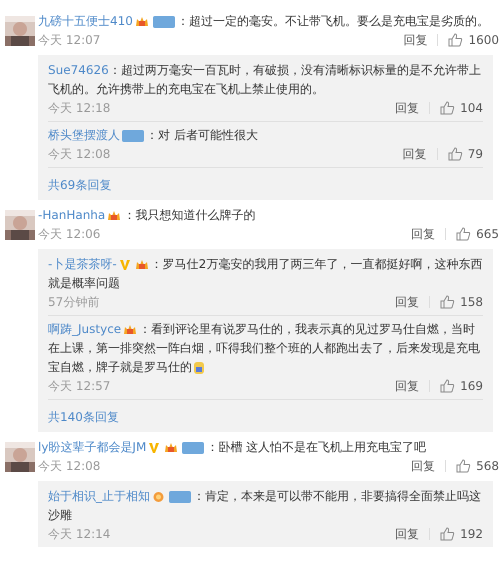 This screenshot has width=499, height=573. Describe the element at coordinates (74, 302) in the screenshot. I see `comment-time: 57分钟前` at that location.